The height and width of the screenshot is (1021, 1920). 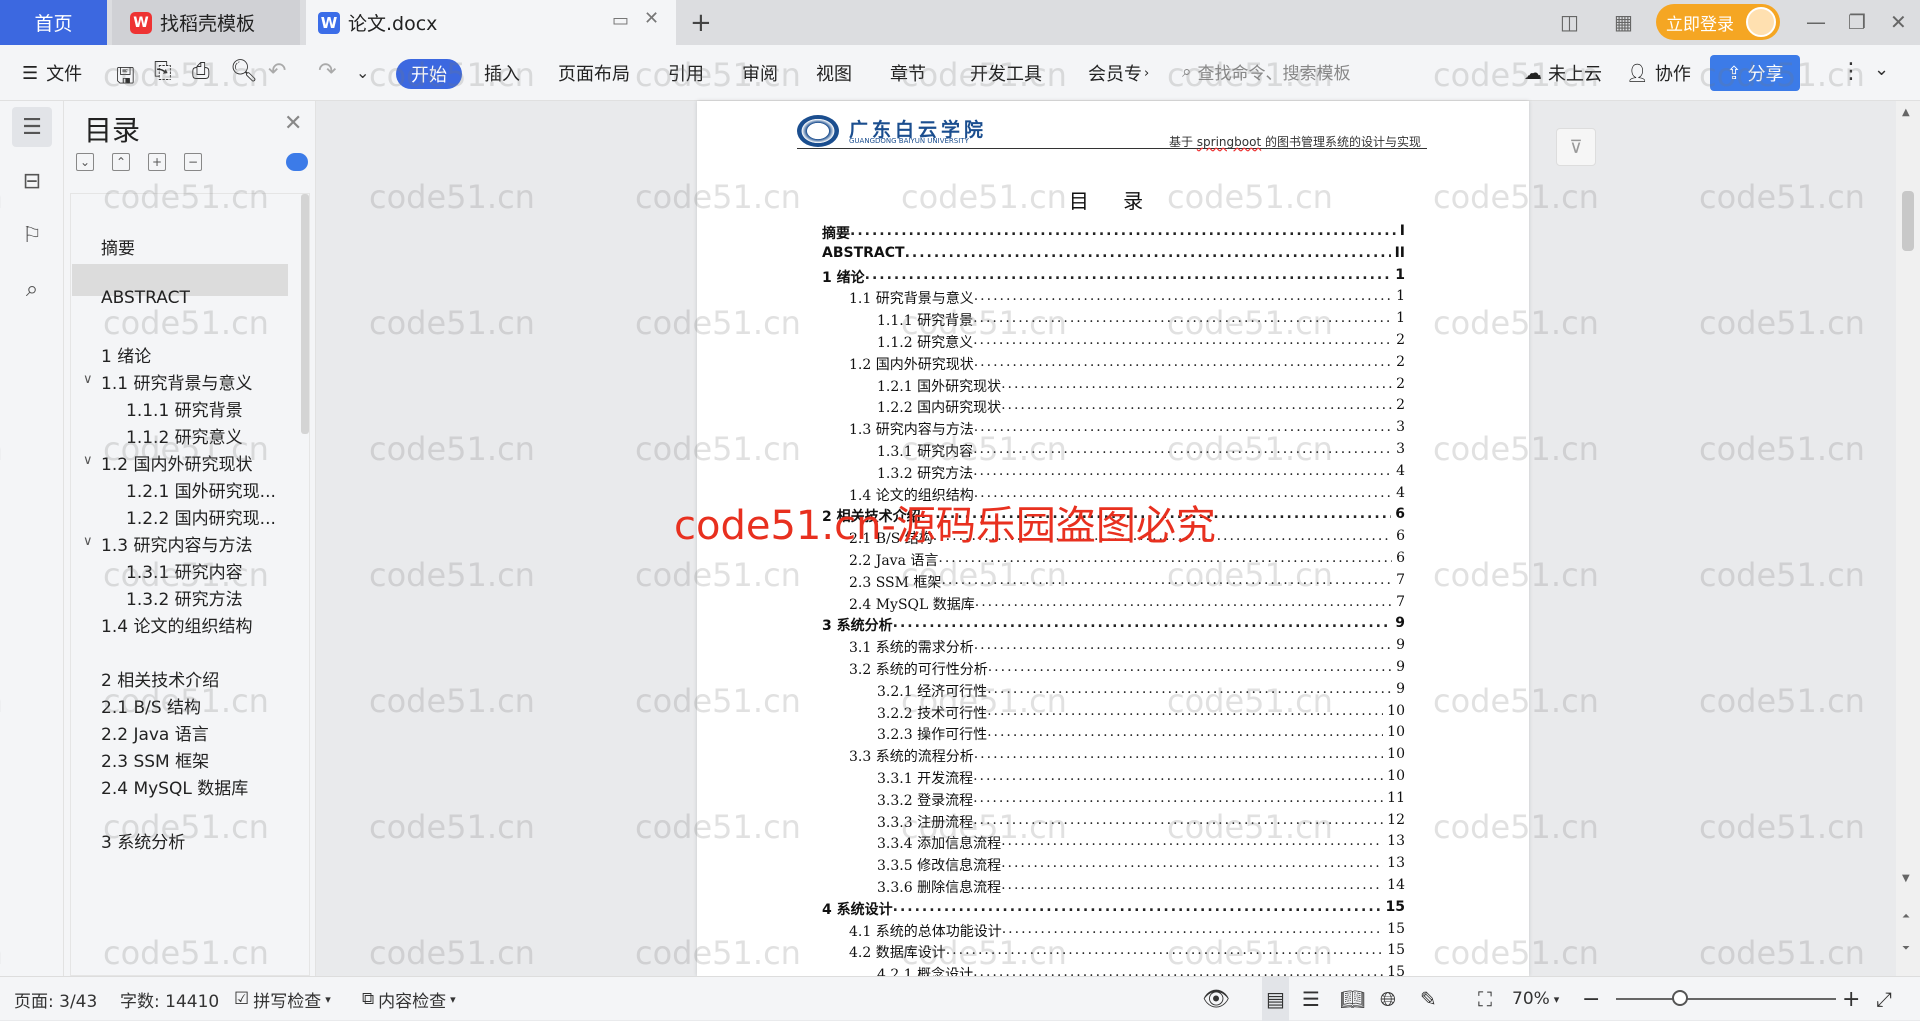 What do you see at coordinates (1428, 999) in the screenshot?
I see `pen-icon: ✎` at bounding box center [1428, 999].